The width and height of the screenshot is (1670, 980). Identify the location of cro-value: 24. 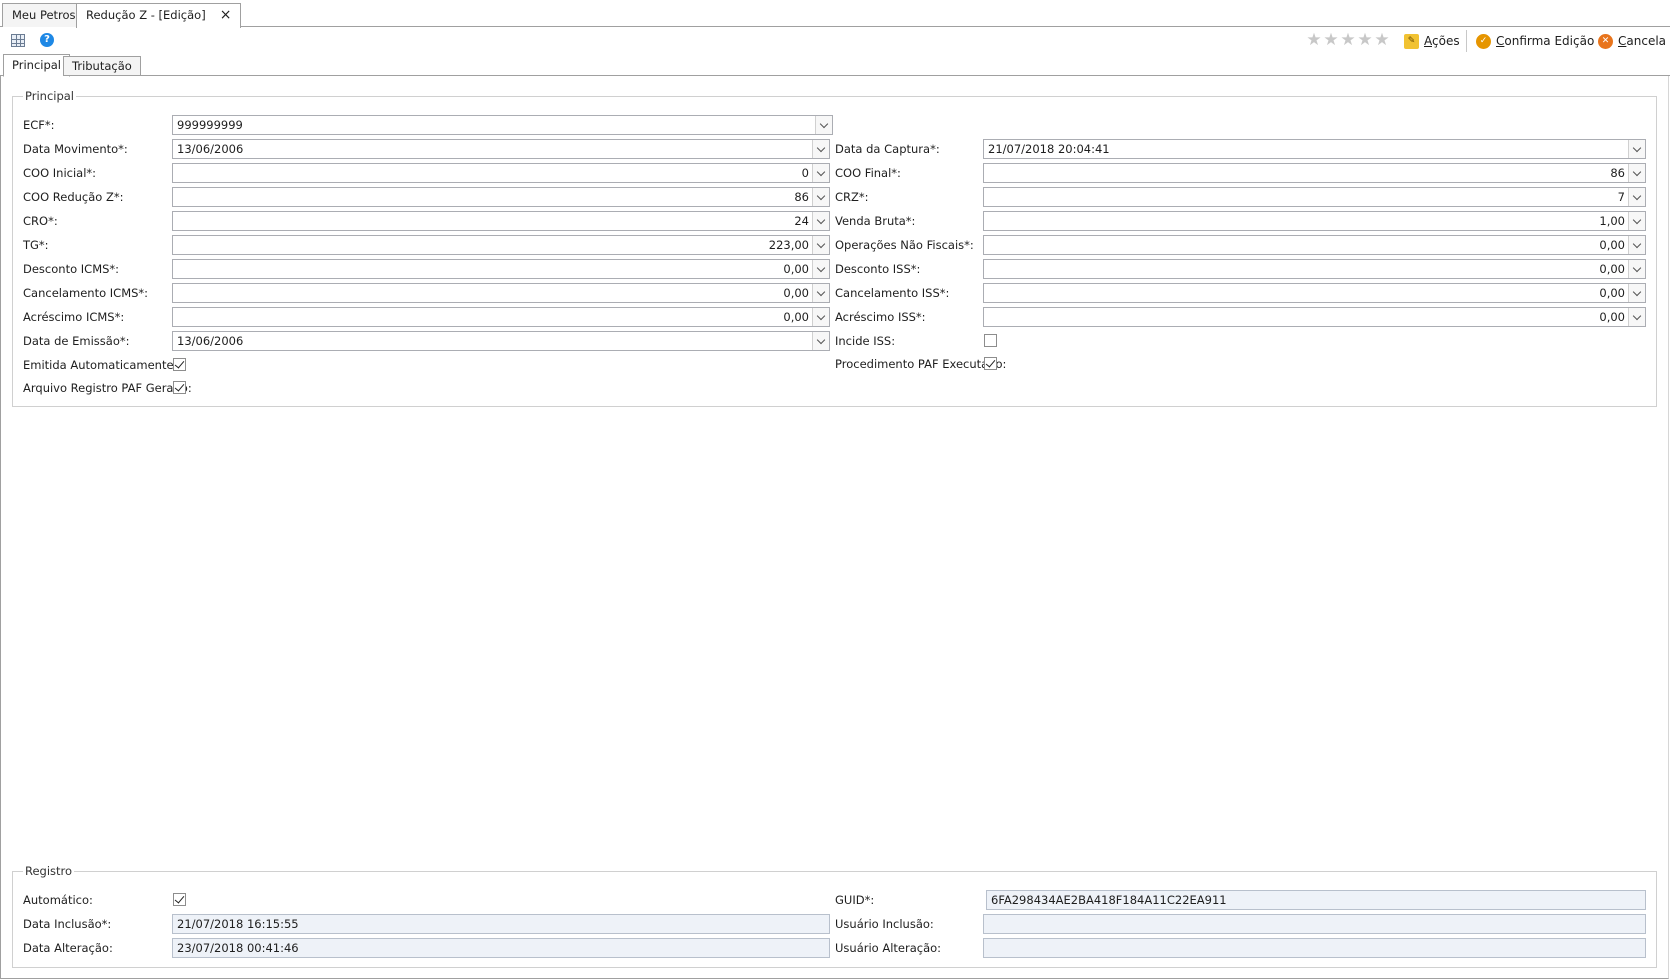
(801, 221).